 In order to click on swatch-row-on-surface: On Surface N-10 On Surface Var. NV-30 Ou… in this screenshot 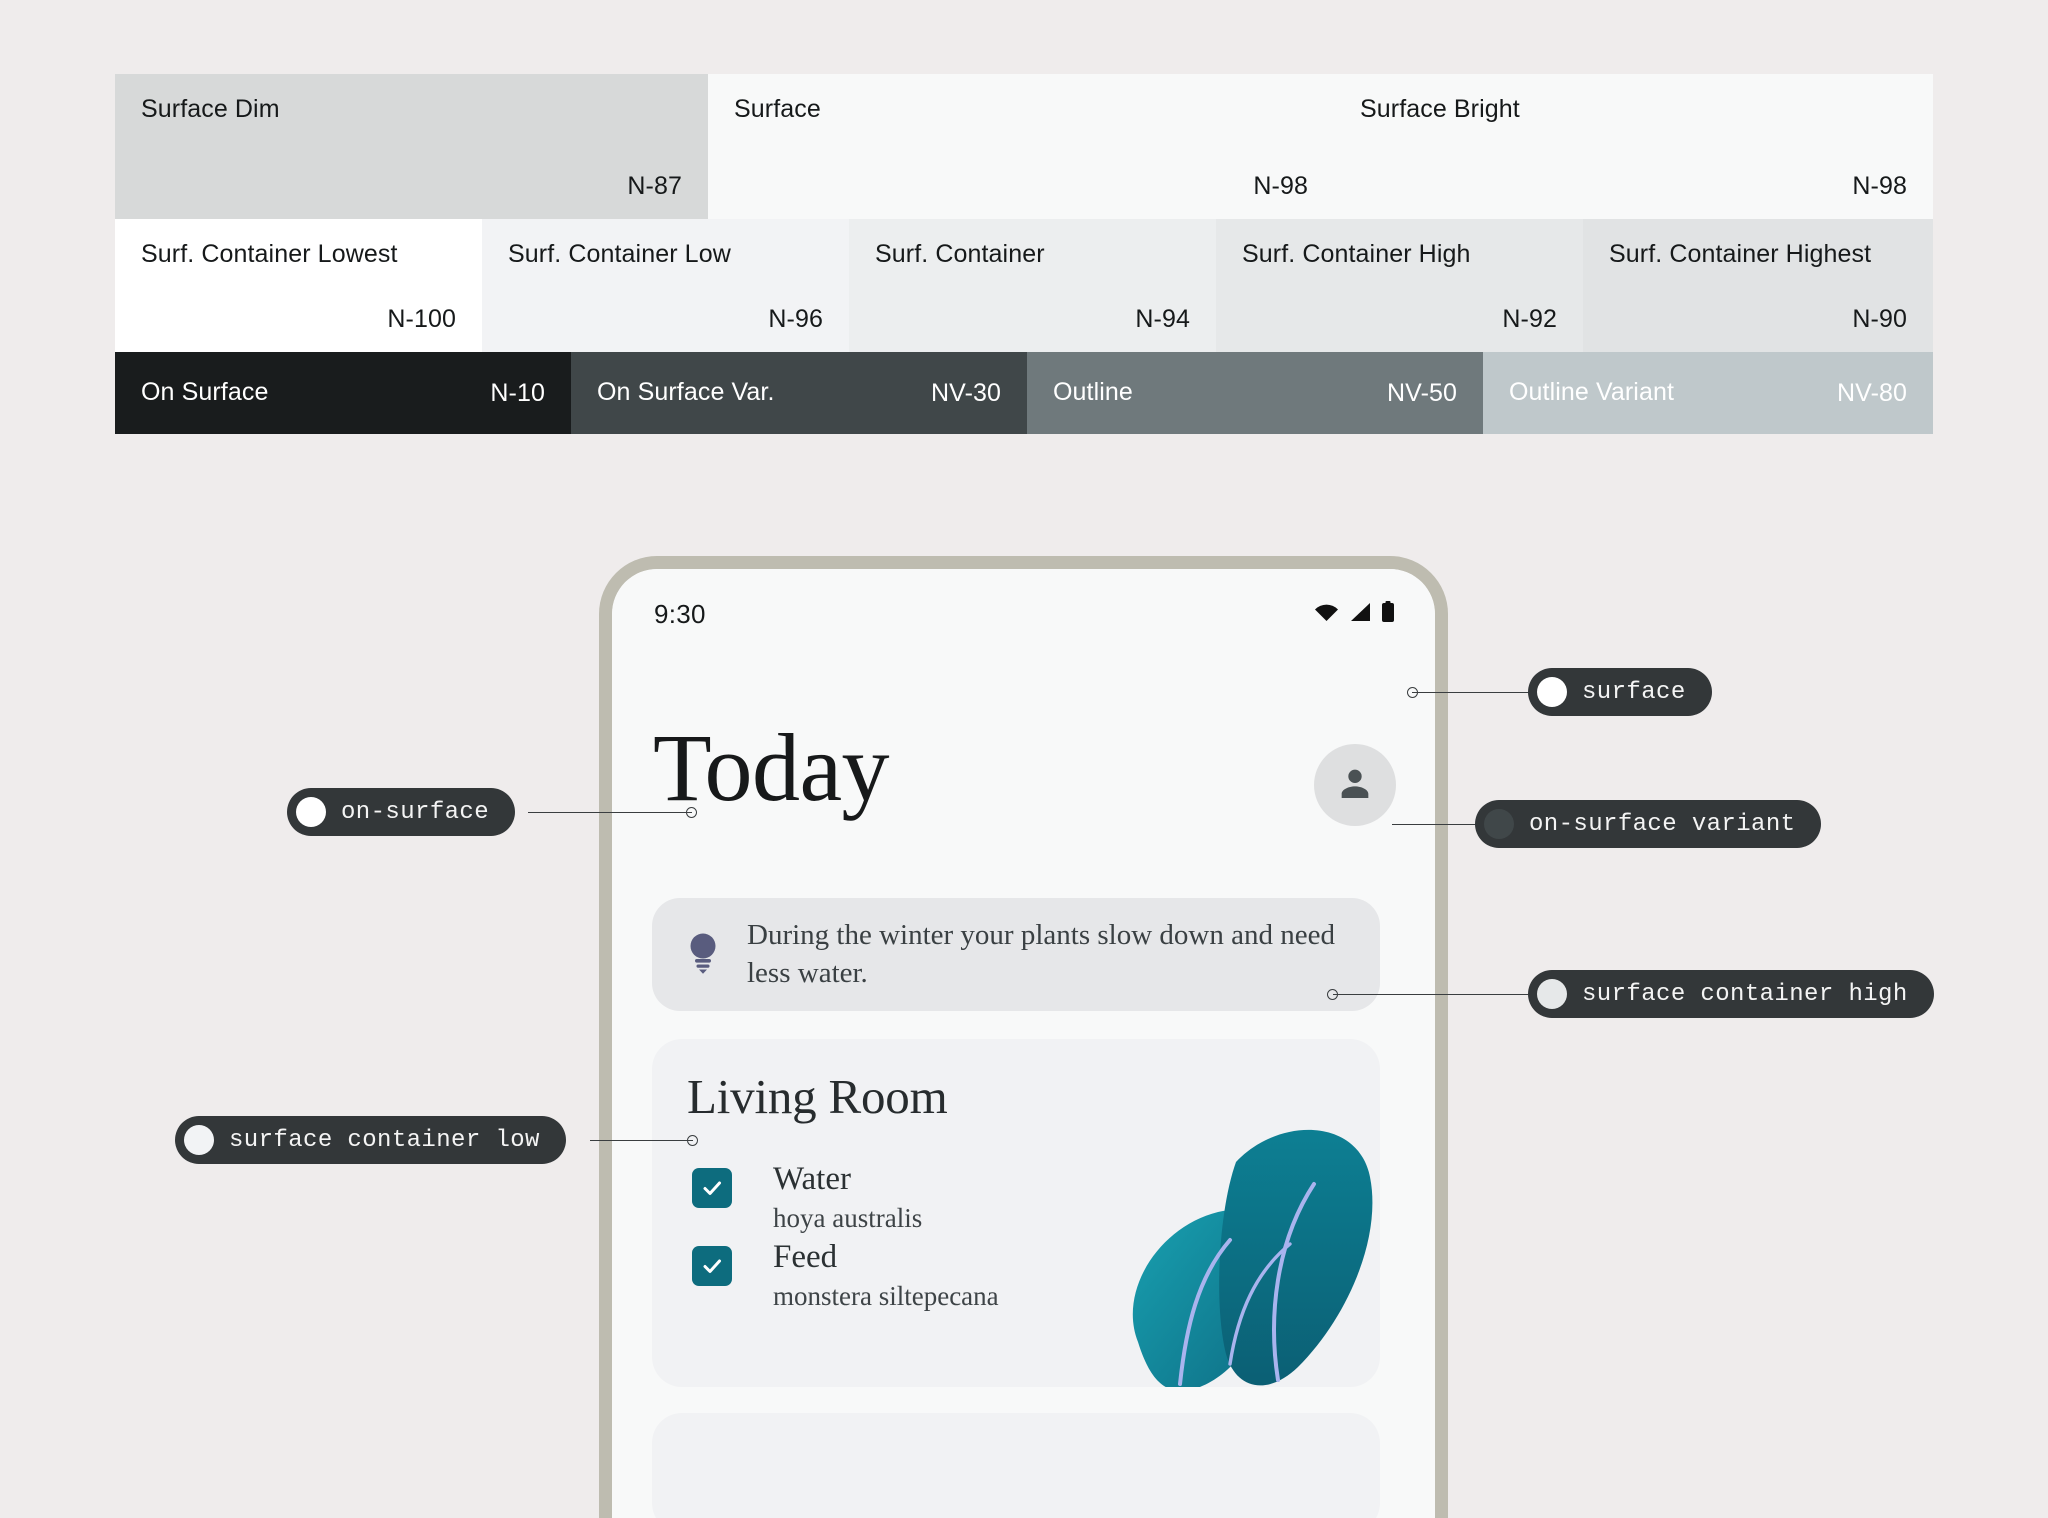, I will do `click(1024, 393)`.